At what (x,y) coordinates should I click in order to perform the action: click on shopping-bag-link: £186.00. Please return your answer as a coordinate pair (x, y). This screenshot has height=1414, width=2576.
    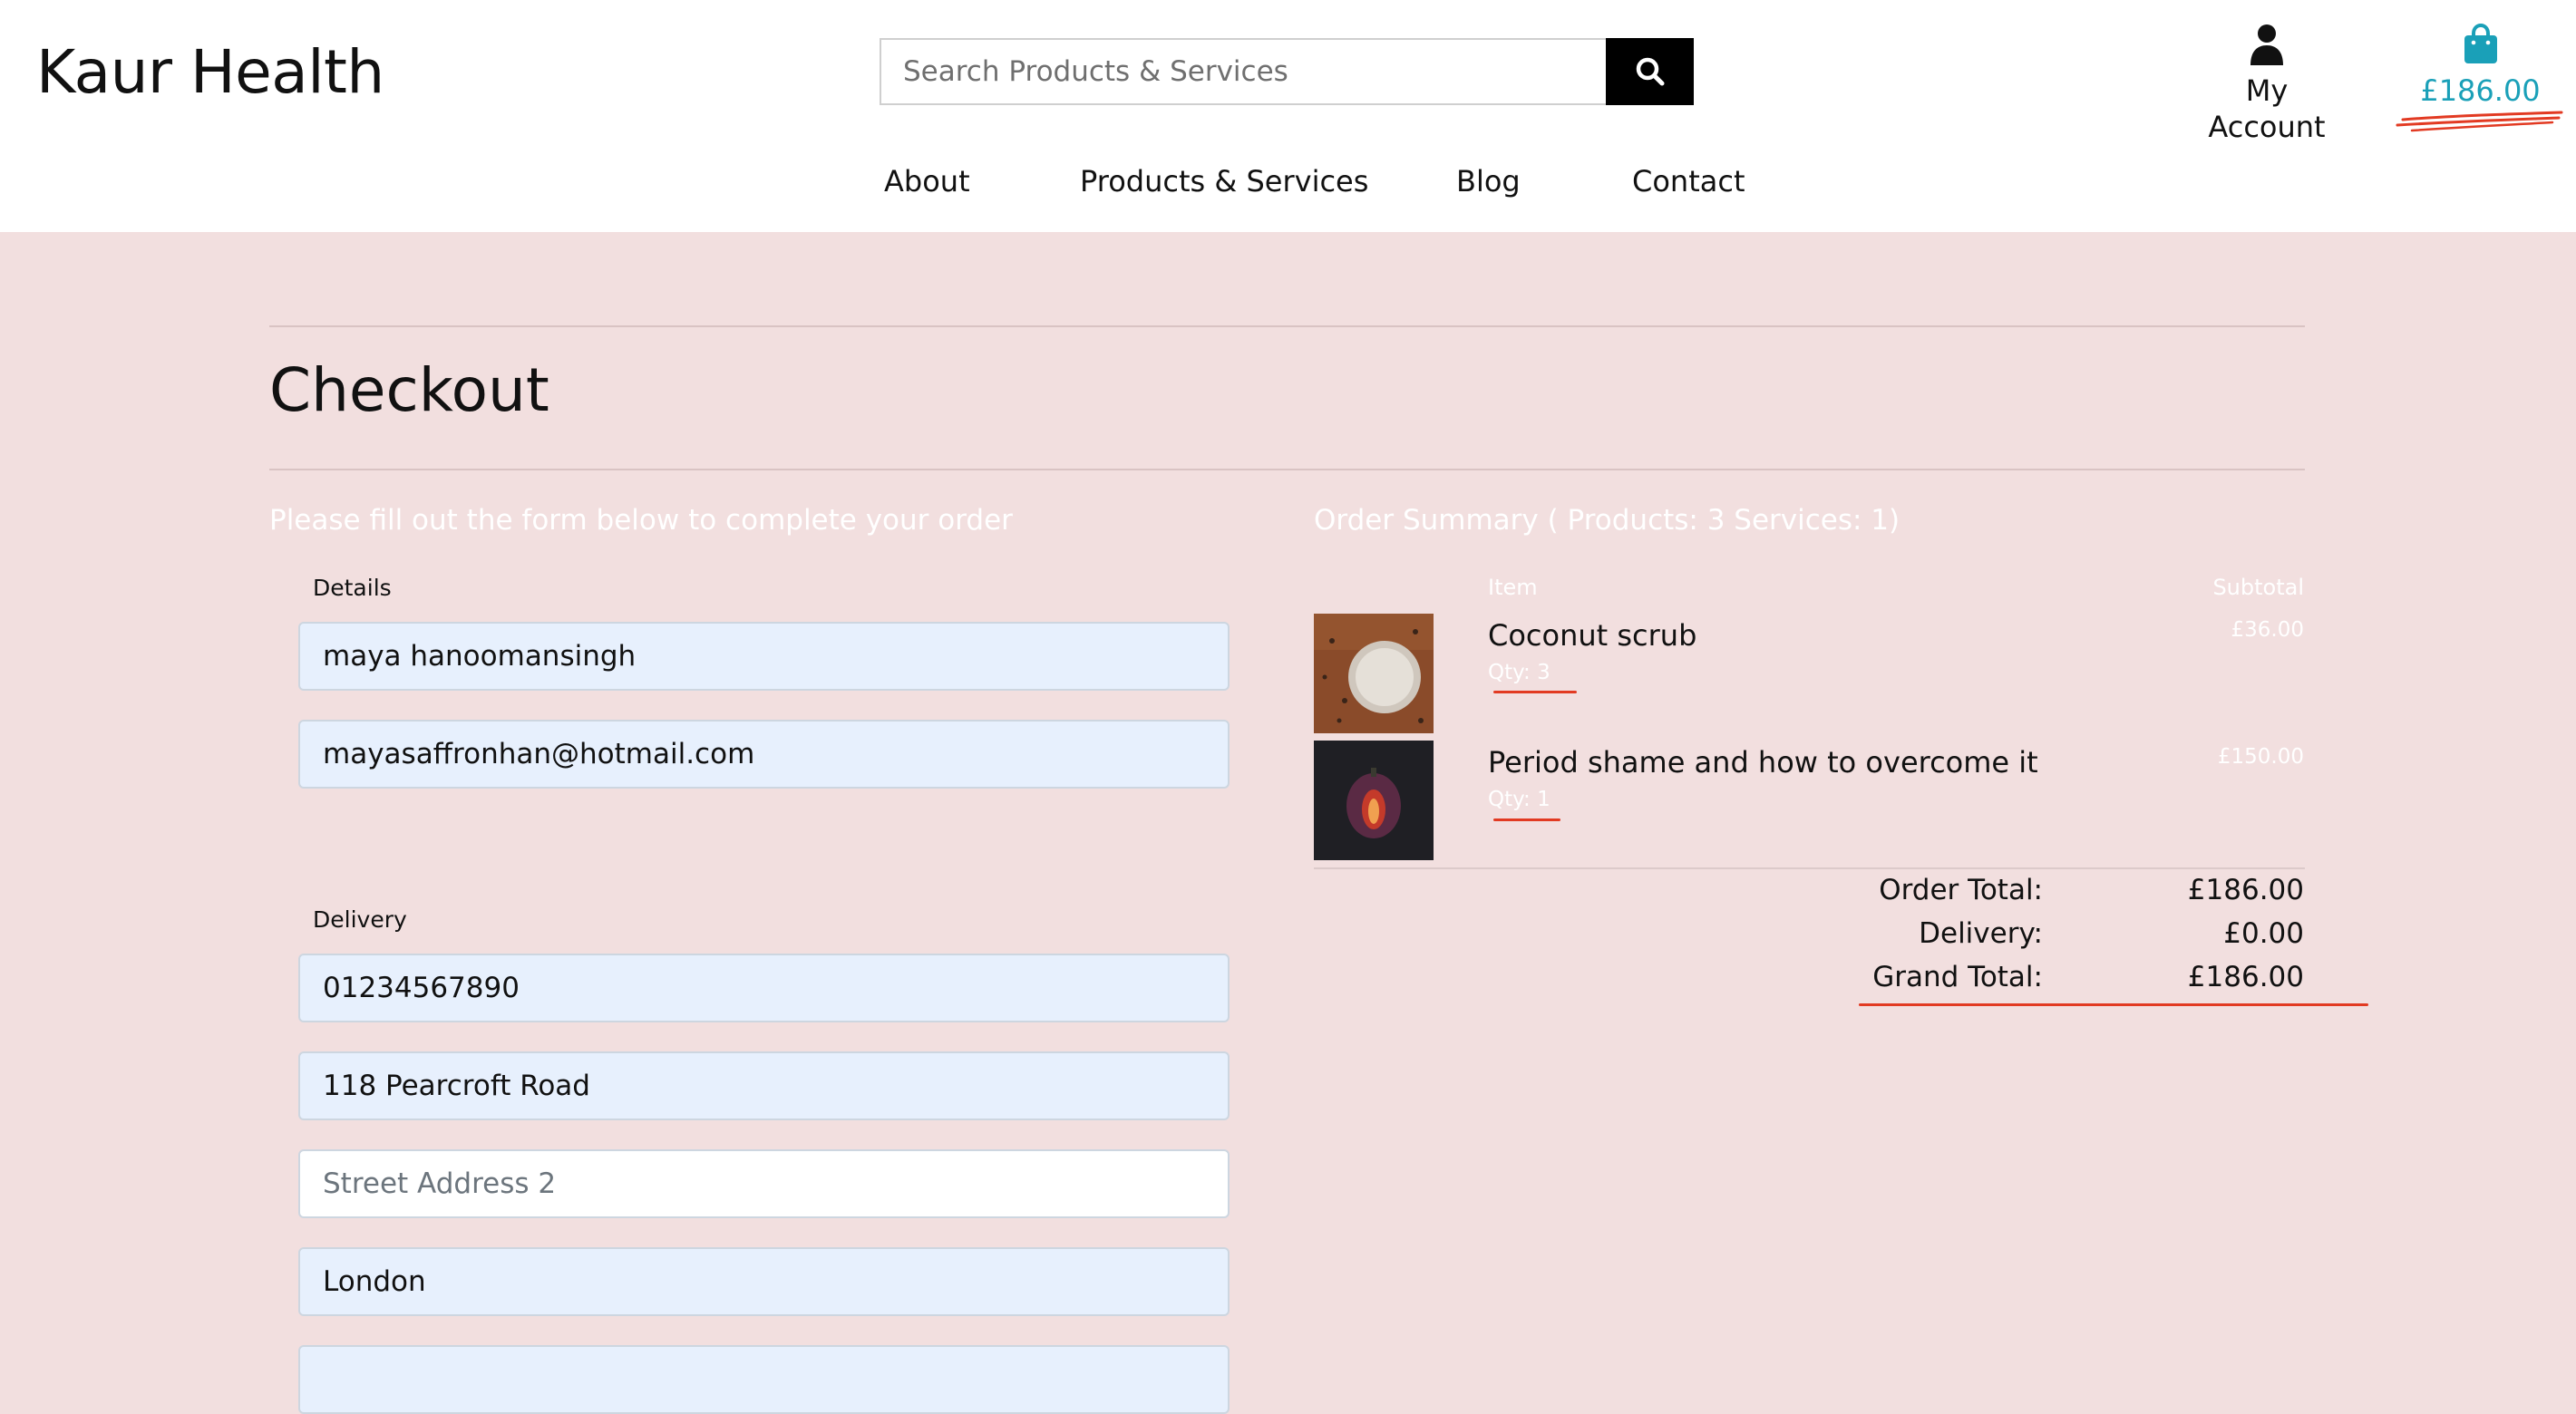
    Looking at the image, I should click on (2480, 66).